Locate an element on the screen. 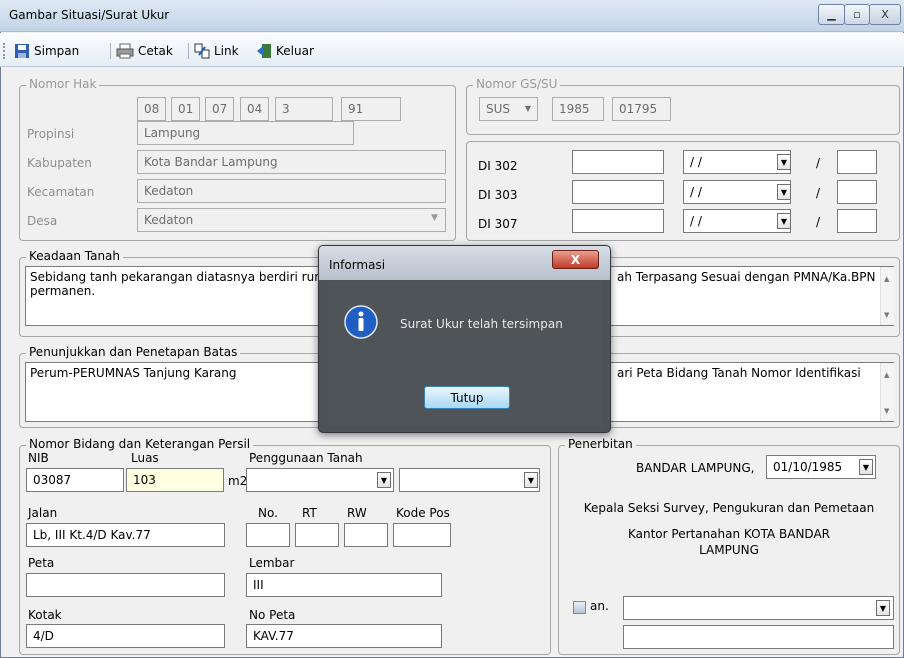 The image size is (904, 658). keadaan-tanah-legend: Keadaan Tanah is located at coordinates (75, 256).